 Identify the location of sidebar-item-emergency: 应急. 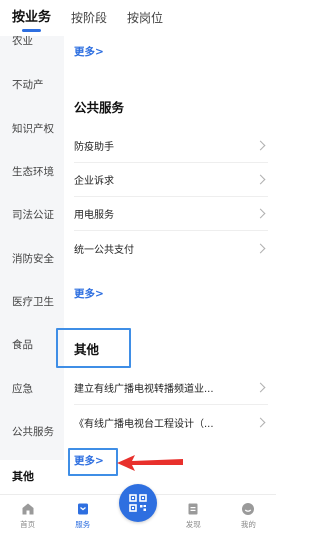
(32, 389).